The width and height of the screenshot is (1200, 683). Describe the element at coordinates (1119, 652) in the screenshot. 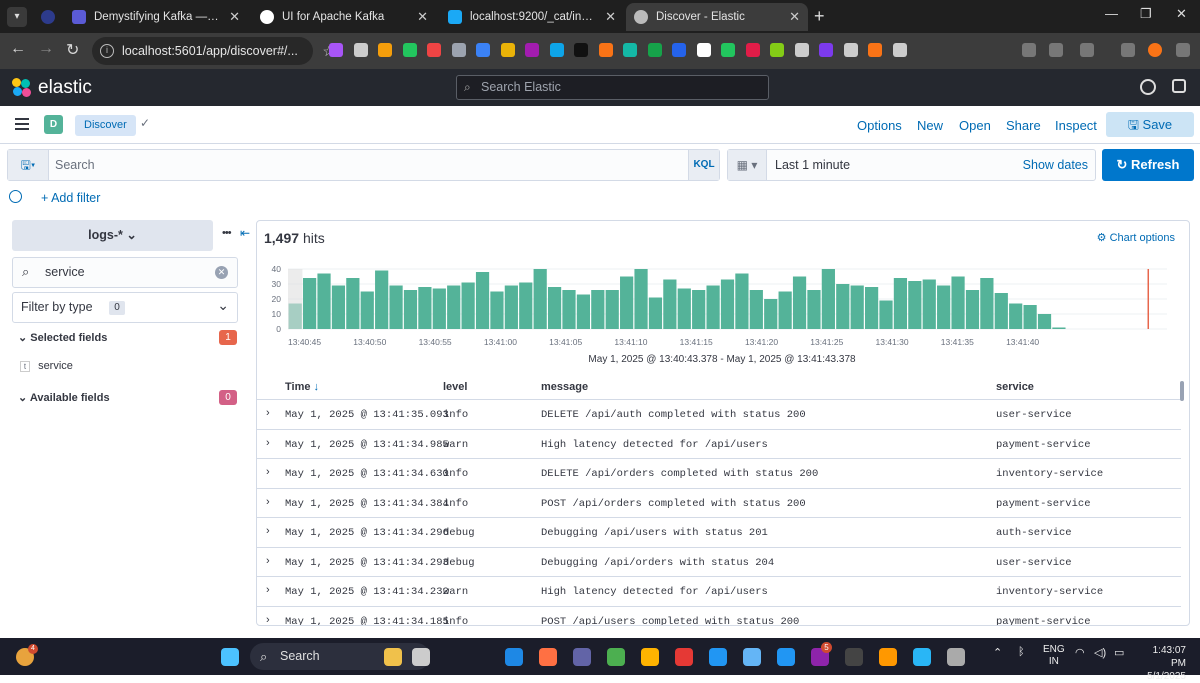

I see `battery-icon: ▭` at that location.